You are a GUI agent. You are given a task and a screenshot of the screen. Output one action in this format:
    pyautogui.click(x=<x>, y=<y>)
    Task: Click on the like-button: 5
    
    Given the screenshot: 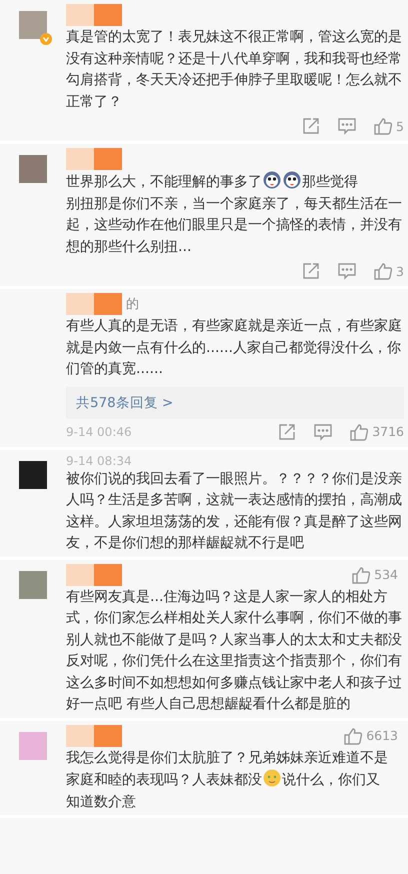 What is the action you would take?
    pyautogui.click(x=389, y=126)
    